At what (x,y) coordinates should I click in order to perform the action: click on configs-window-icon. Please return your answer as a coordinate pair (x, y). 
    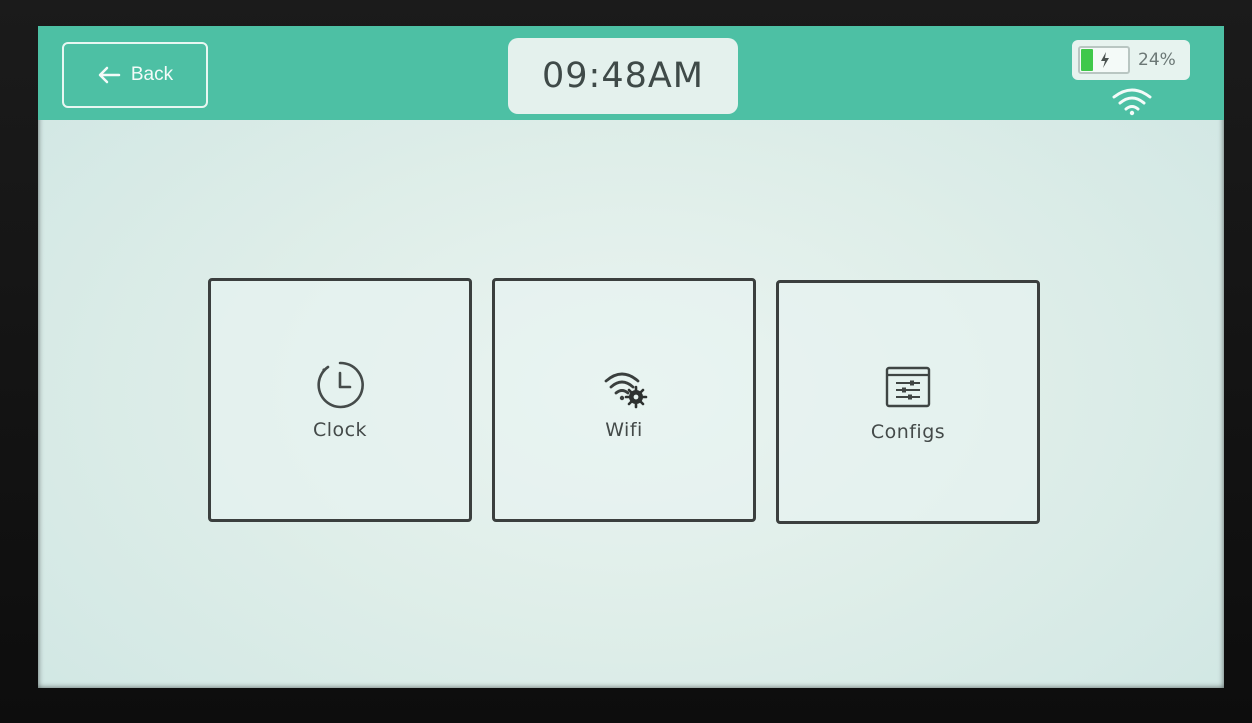
    Looking at the image, I should click on (908, 387).